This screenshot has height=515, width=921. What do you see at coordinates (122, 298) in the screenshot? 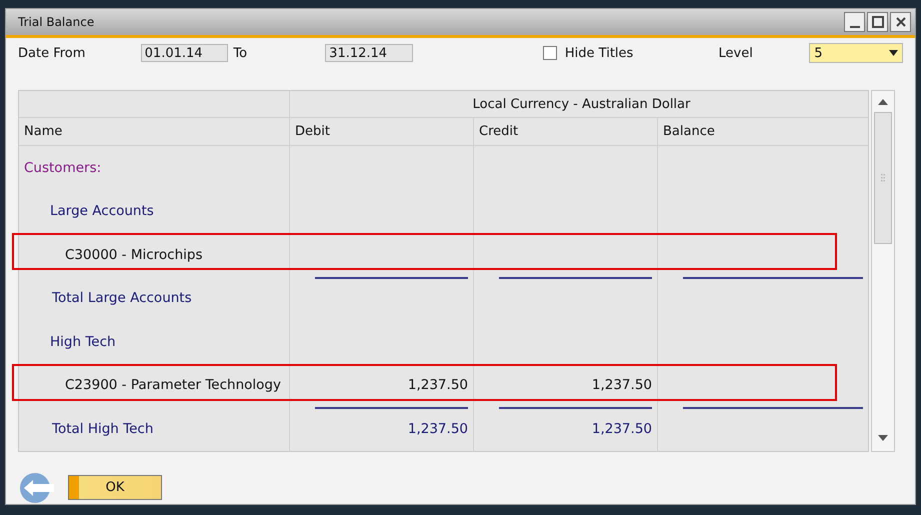
I see `account-name: Total Large Accounts` at bounding box center [122, 298].